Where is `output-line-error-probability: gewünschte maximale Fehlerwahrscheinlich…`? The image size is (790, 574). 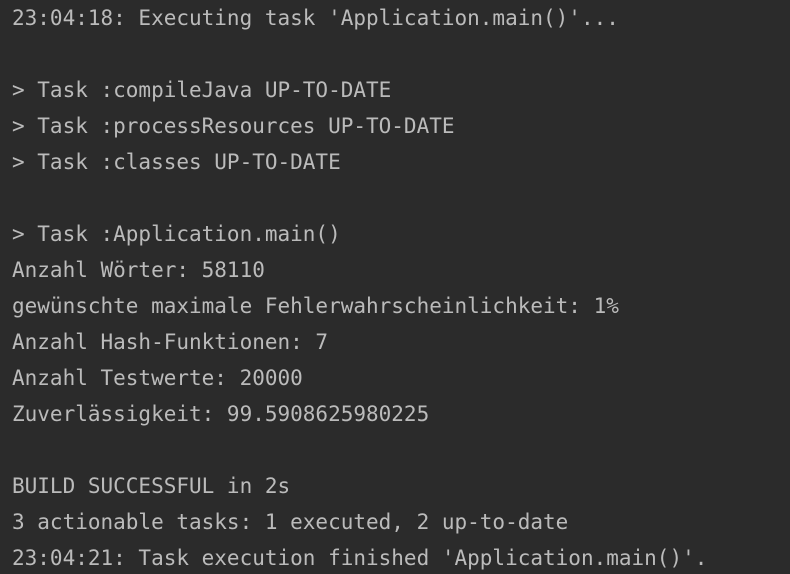
output-line-error-probability: gewünschte maximale Fehlerwahrscheinlich… is located at coordinates (315, 306).